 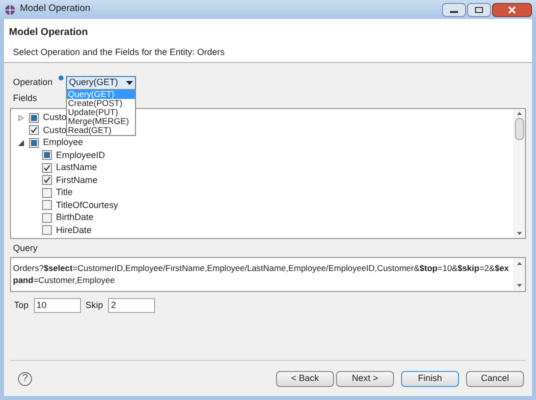 What do you see at coordinates (75, 217) in the screenshot?
I see `tree-item-label: BirthDate` at bounding box center [75, 217].